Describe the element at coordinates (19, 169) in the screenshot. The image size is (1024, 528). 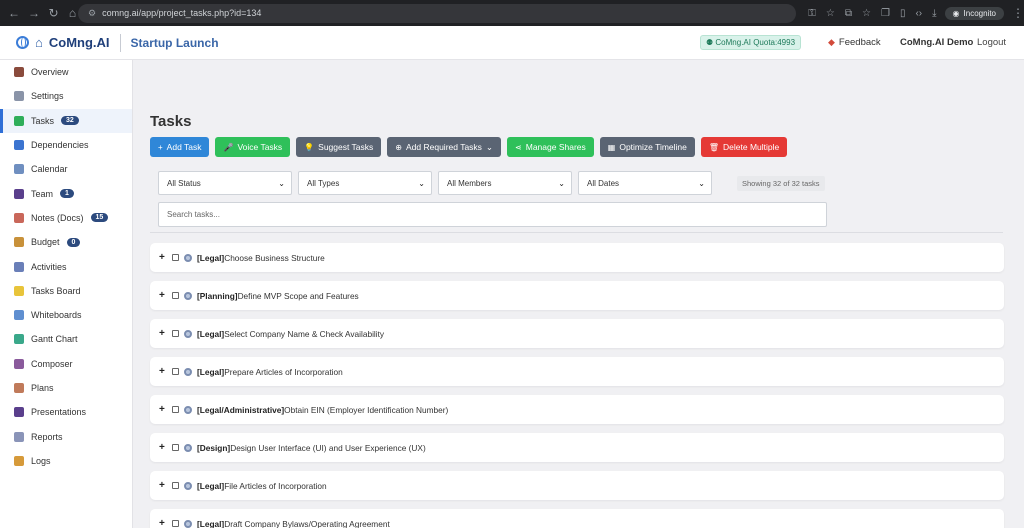
I see `calendar-icon` at that location.